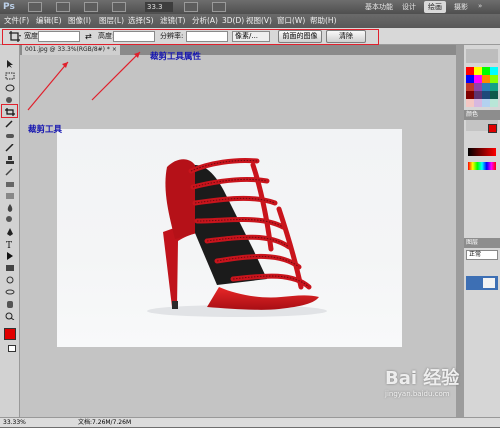 The image size is (500, 428). I want to click on baidu-watermark: Bai 经验 jingyan.baidu.com, so click(440, 388).